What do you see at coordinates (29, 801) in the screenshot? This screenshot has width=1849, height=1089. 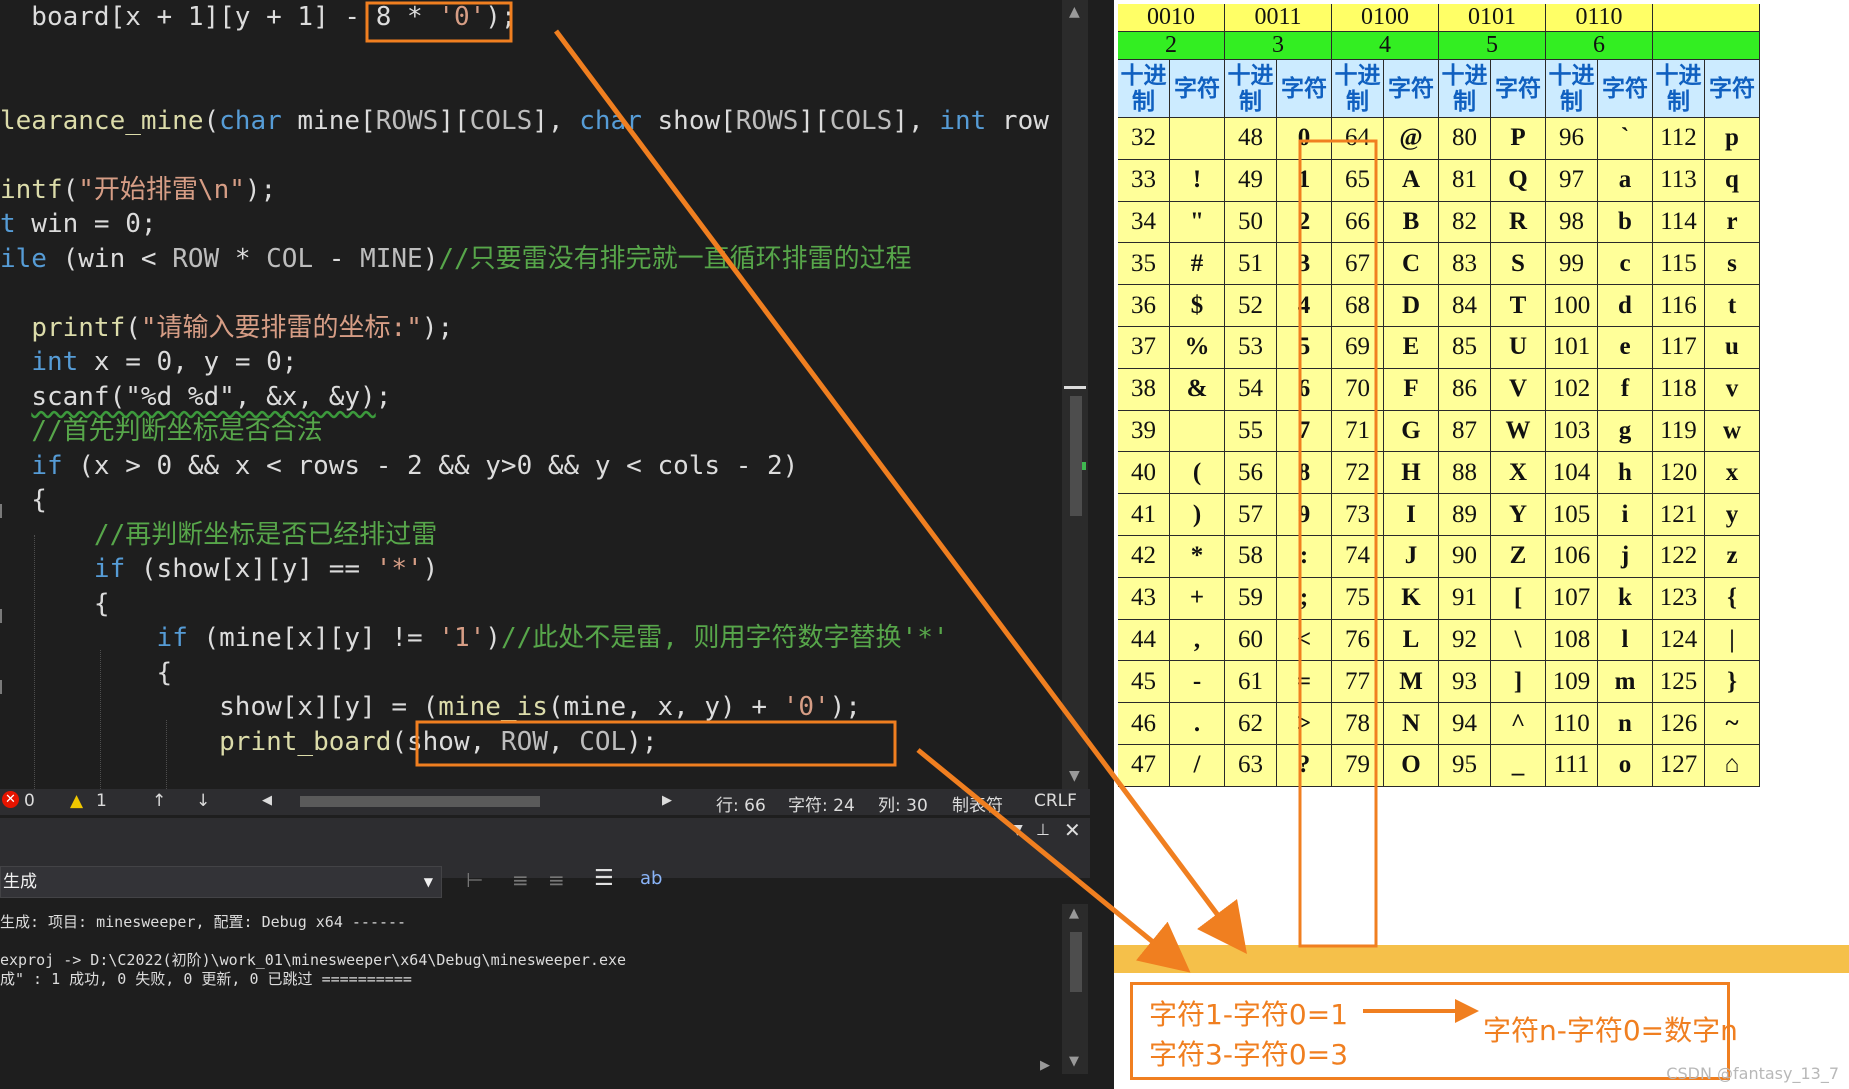 I see `error-count: 0` at bounding box center [29, 801].